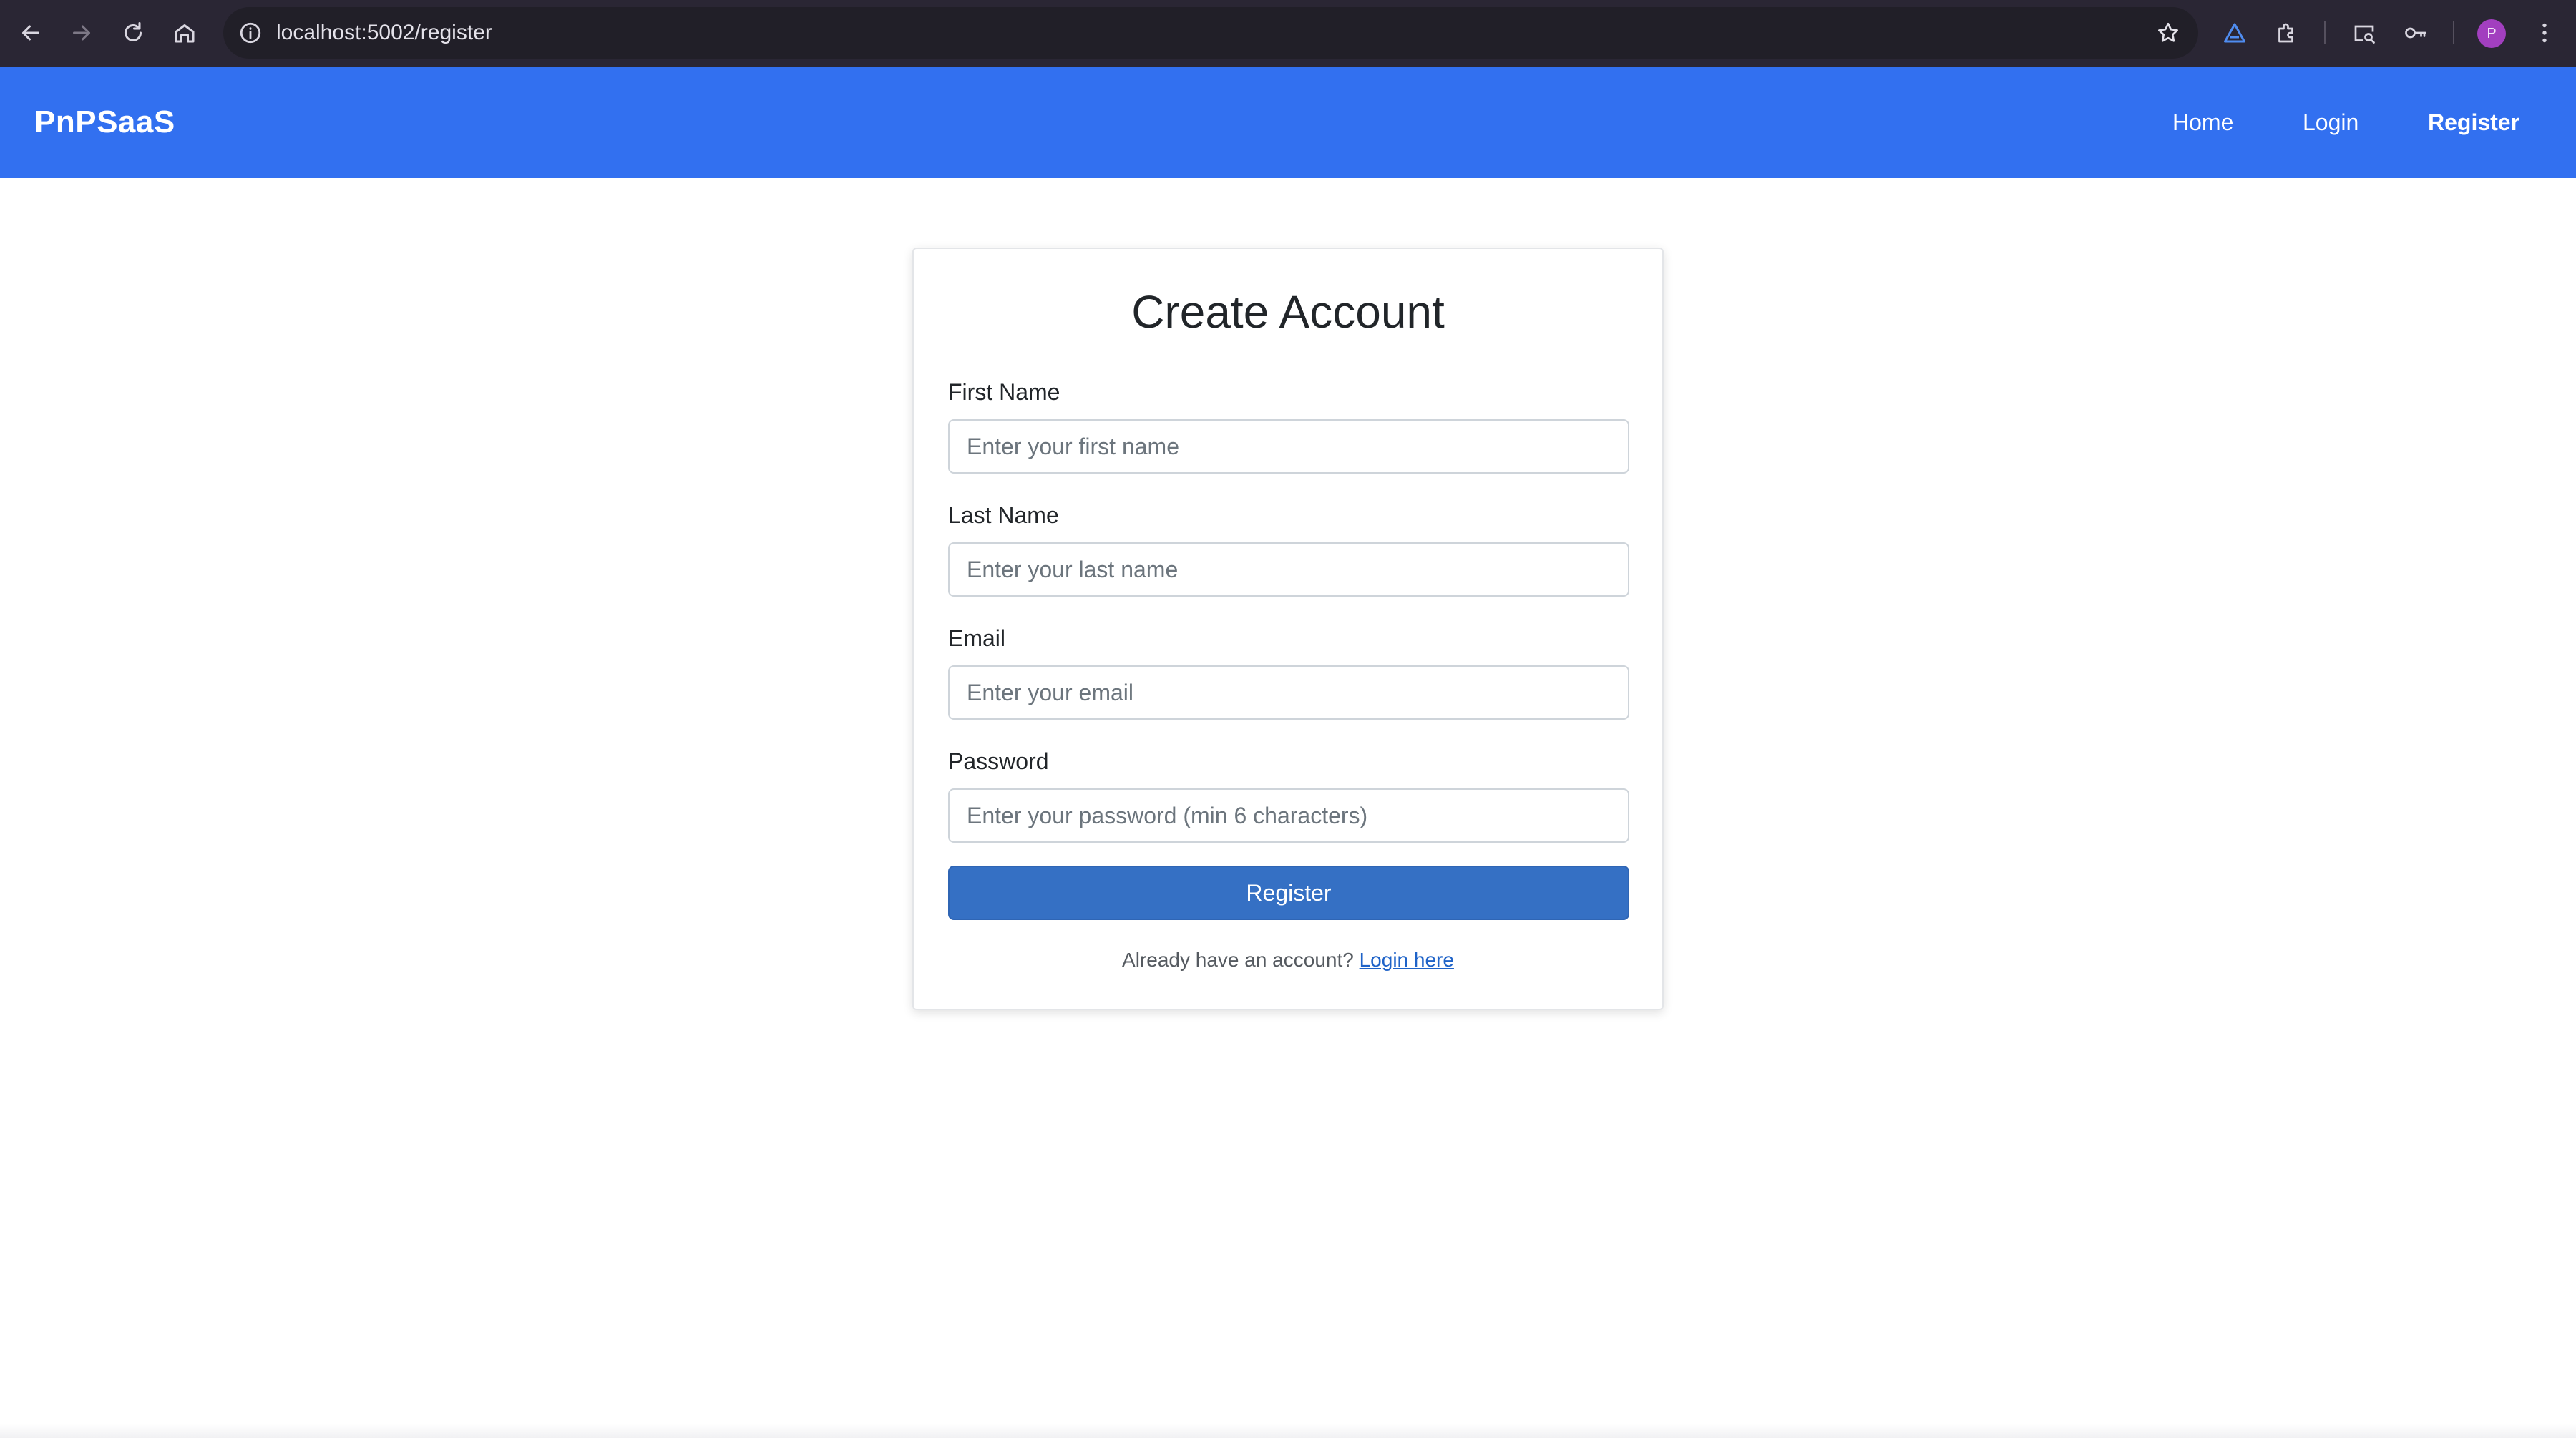 This screenshot has width=2576, height=1438. I want to click on extensions-button, so click(2287, 33).